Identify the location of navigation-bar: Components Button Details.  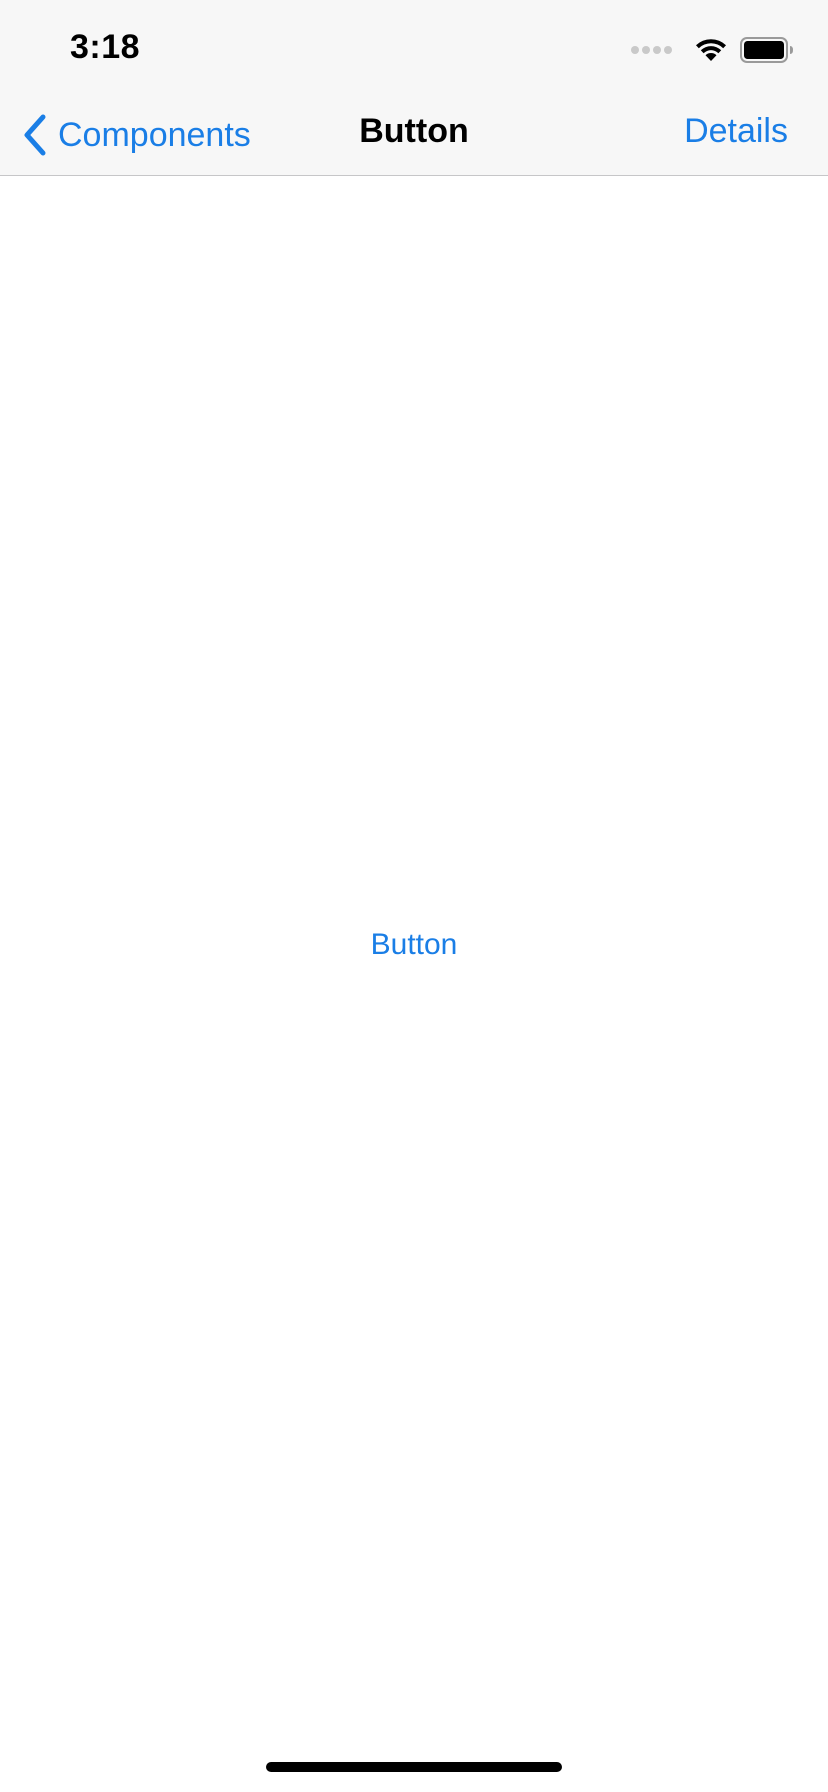
(414, 136).